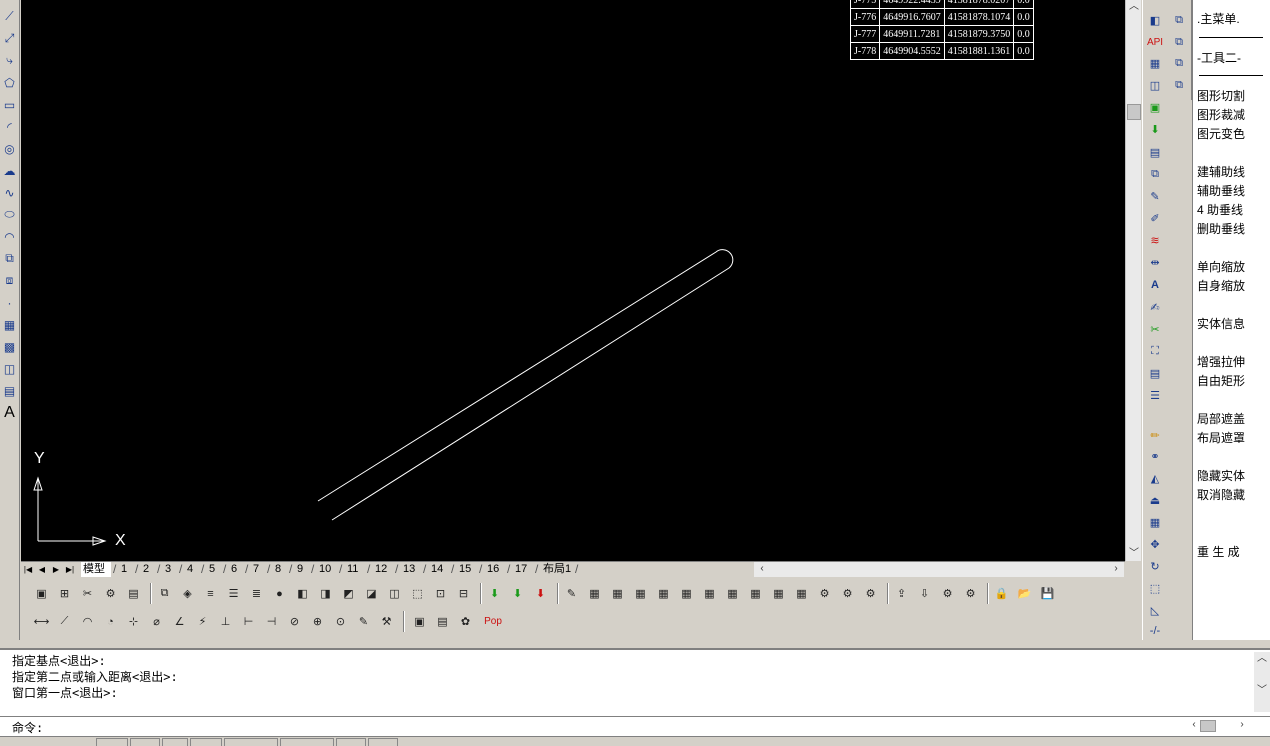 Image resolution: width=1270 pixels, height=746 pixels. What do you see at coordinates (540, 593) in the screenshot?
I see `arrow-down-check-icon: ⬇` at bounding box center [540, 593].